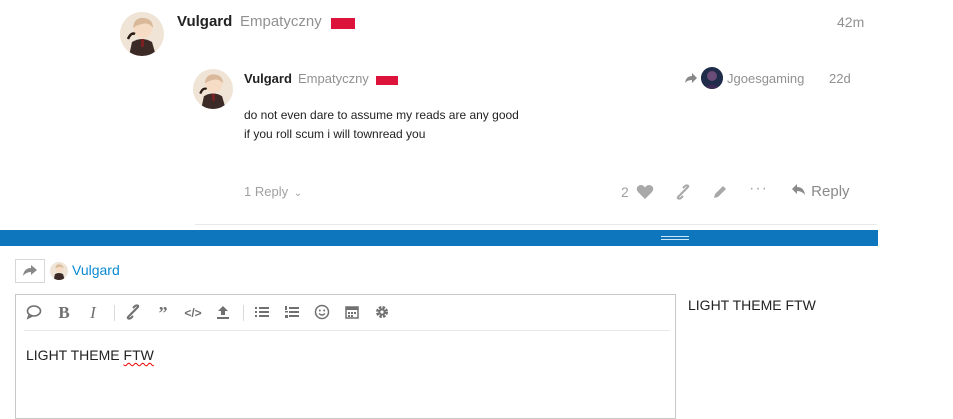 The width and height of the screenshot is (953, 419). Describe the element at coordinates (193, 313) in the screenshot. I see `code-icon: </>` at that location.